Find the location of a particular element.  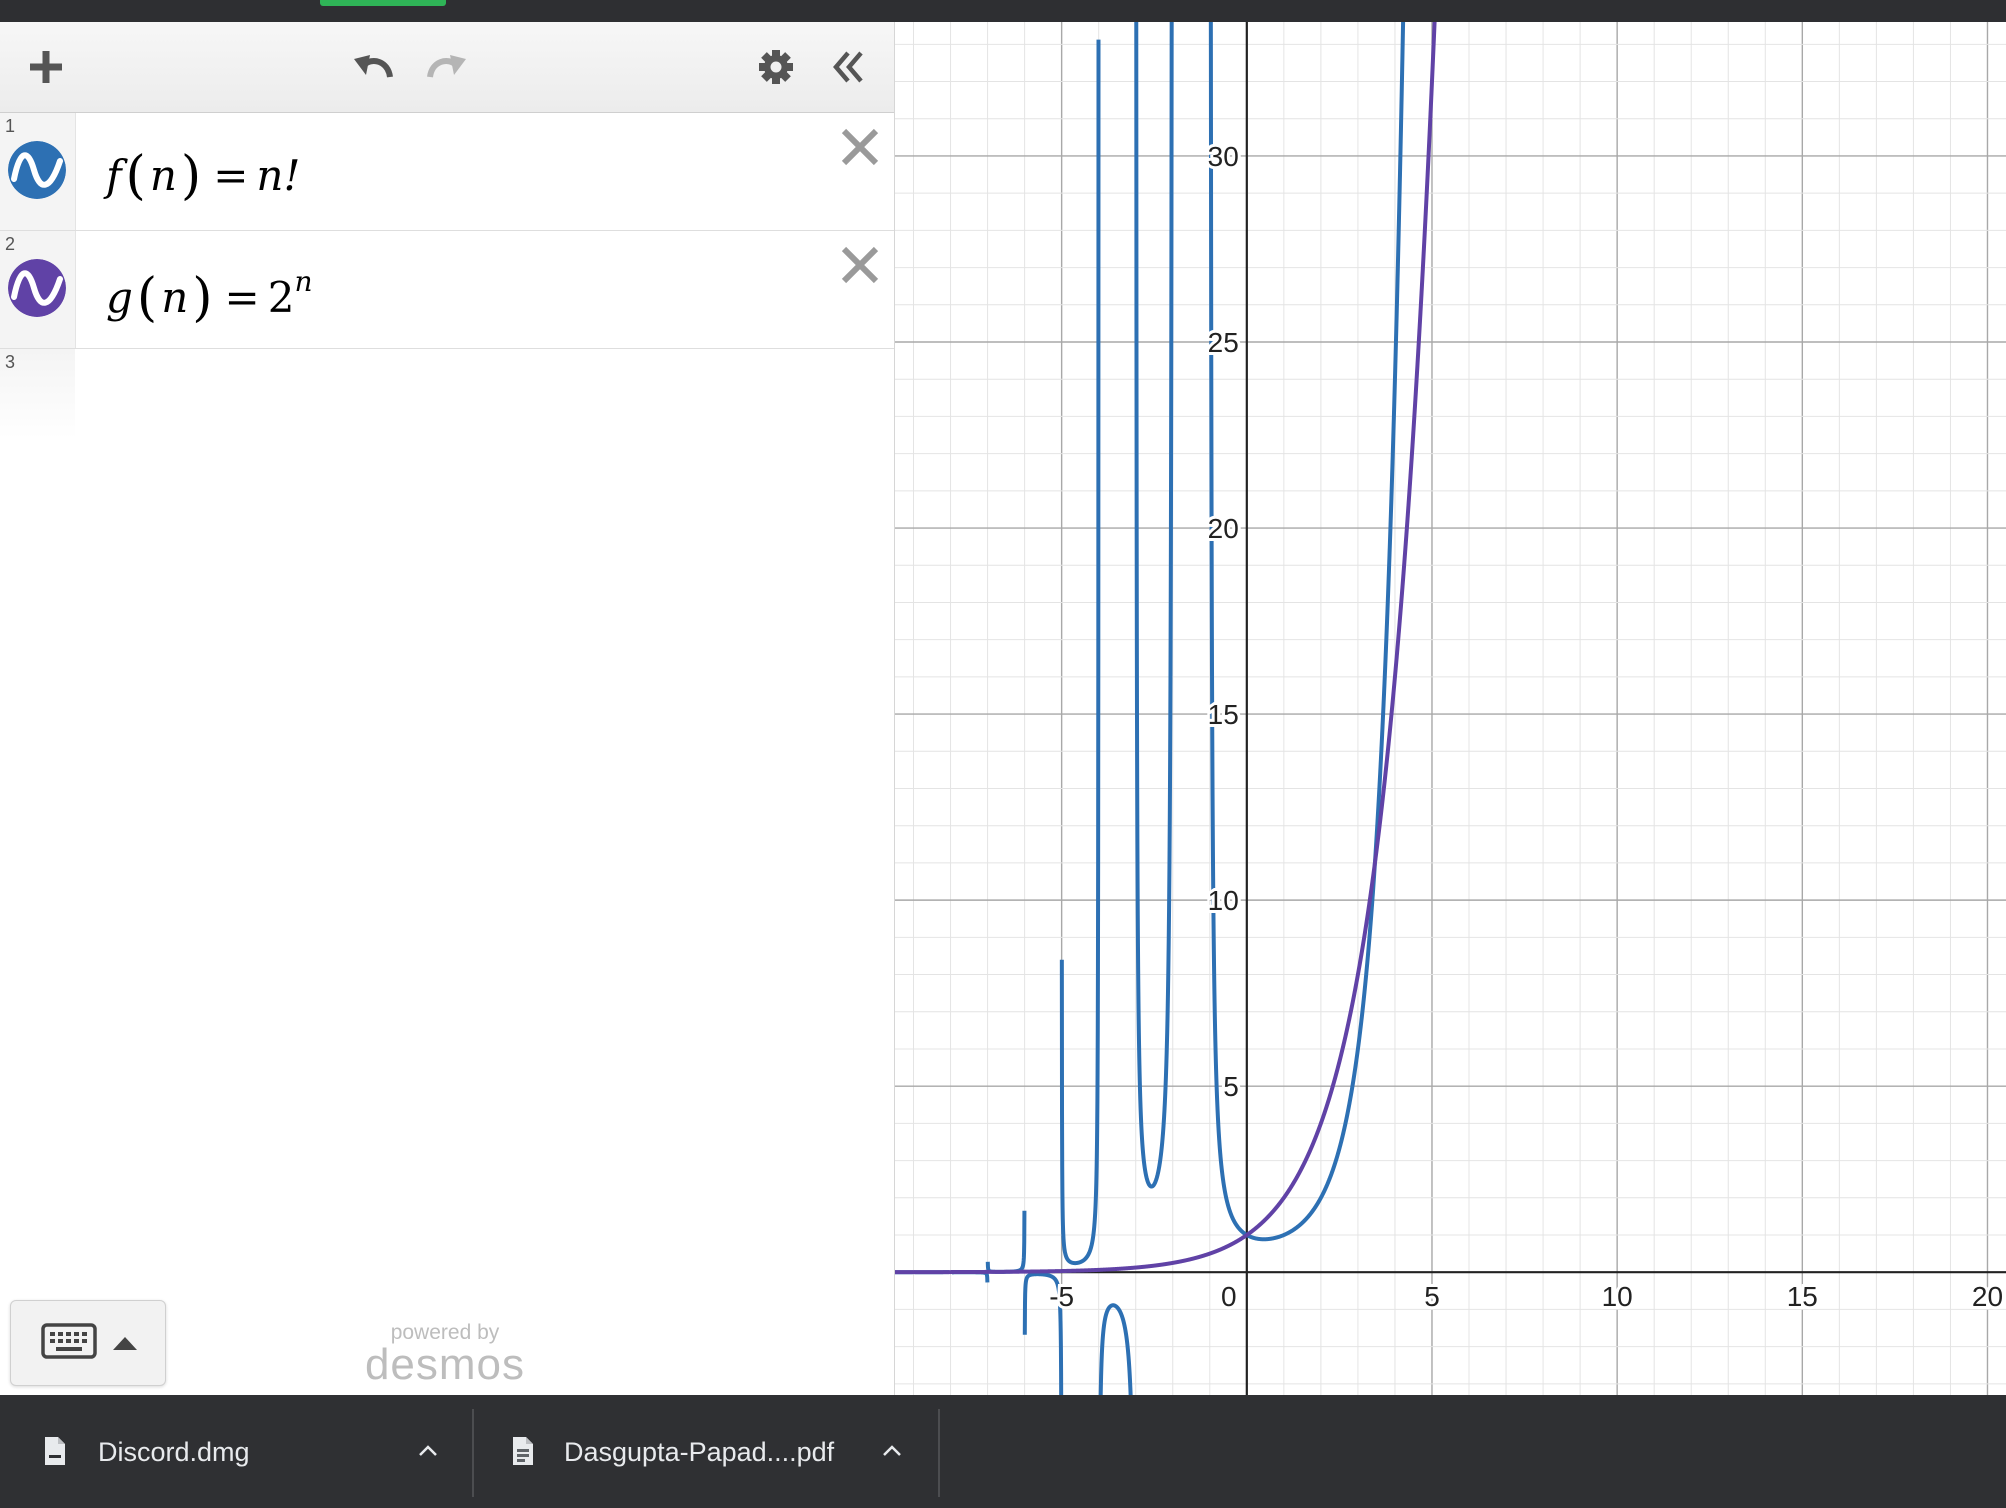

expression-number: 1 is located at coordinates (10, 126).